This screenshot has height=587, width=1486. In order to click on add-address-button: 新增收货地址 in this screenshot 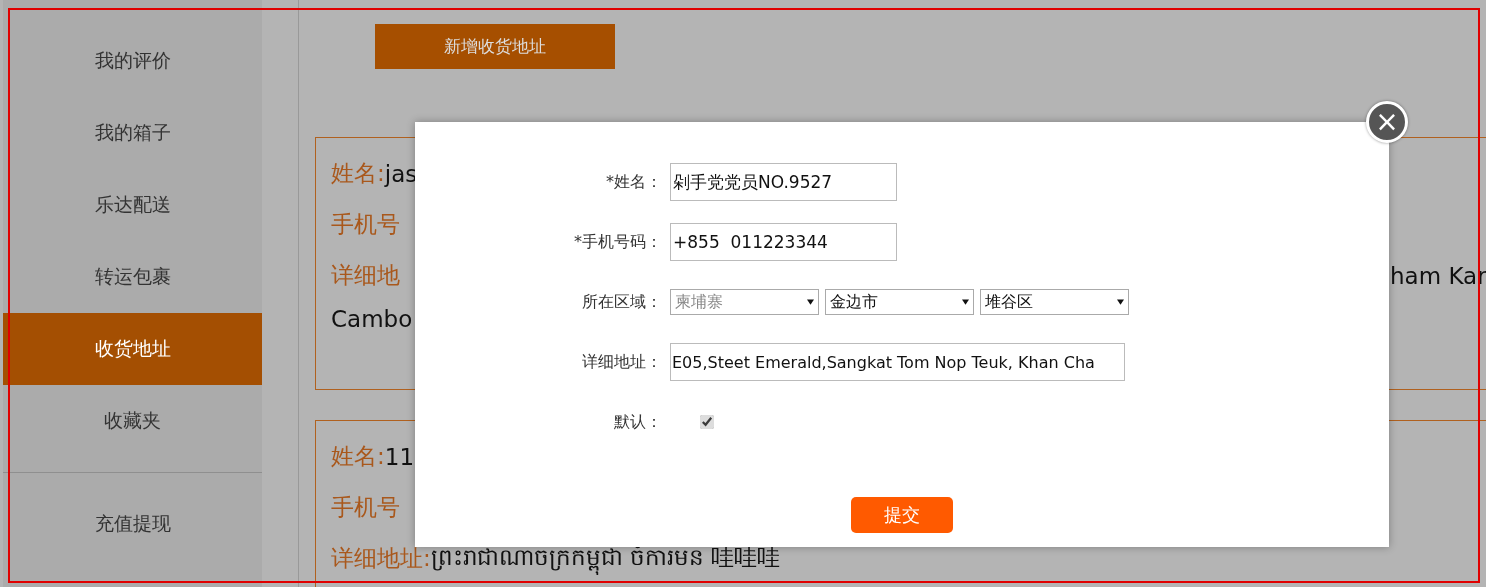, I will do `click(495, 46)`.